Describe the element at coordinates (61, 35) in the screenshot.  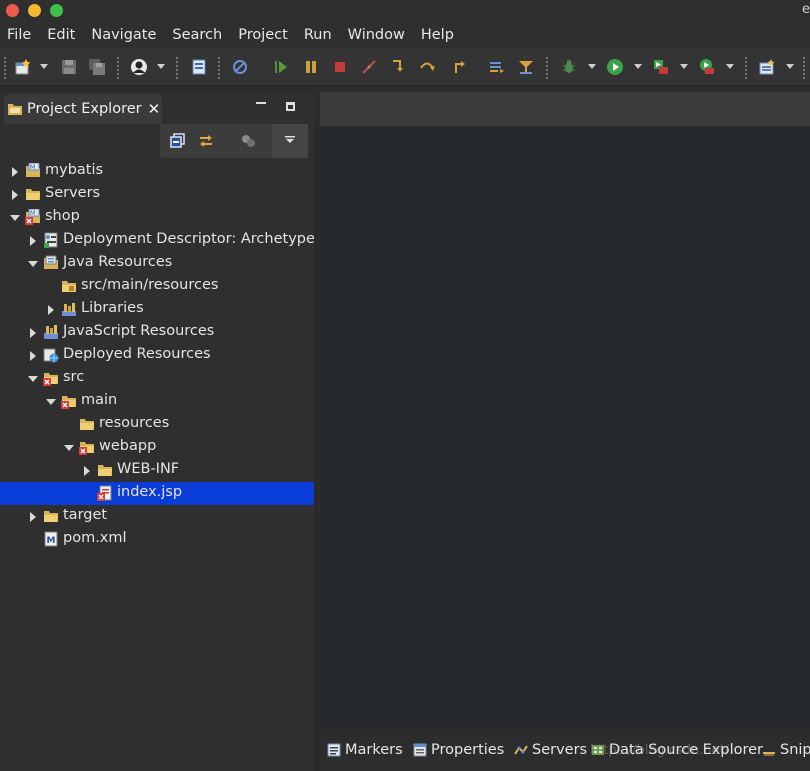
I see `menu-edit: Edit` at that location.